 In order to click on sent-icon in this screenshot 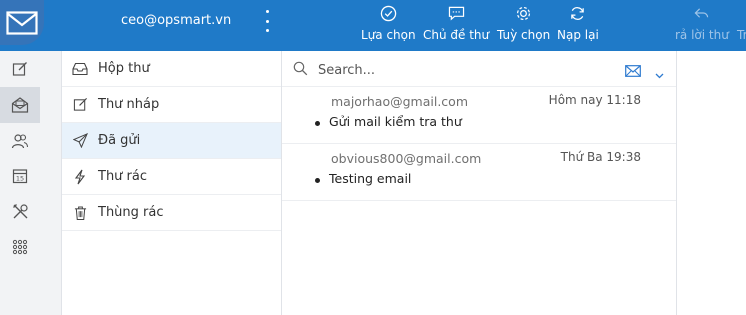, I will do `click(80, 140)`.